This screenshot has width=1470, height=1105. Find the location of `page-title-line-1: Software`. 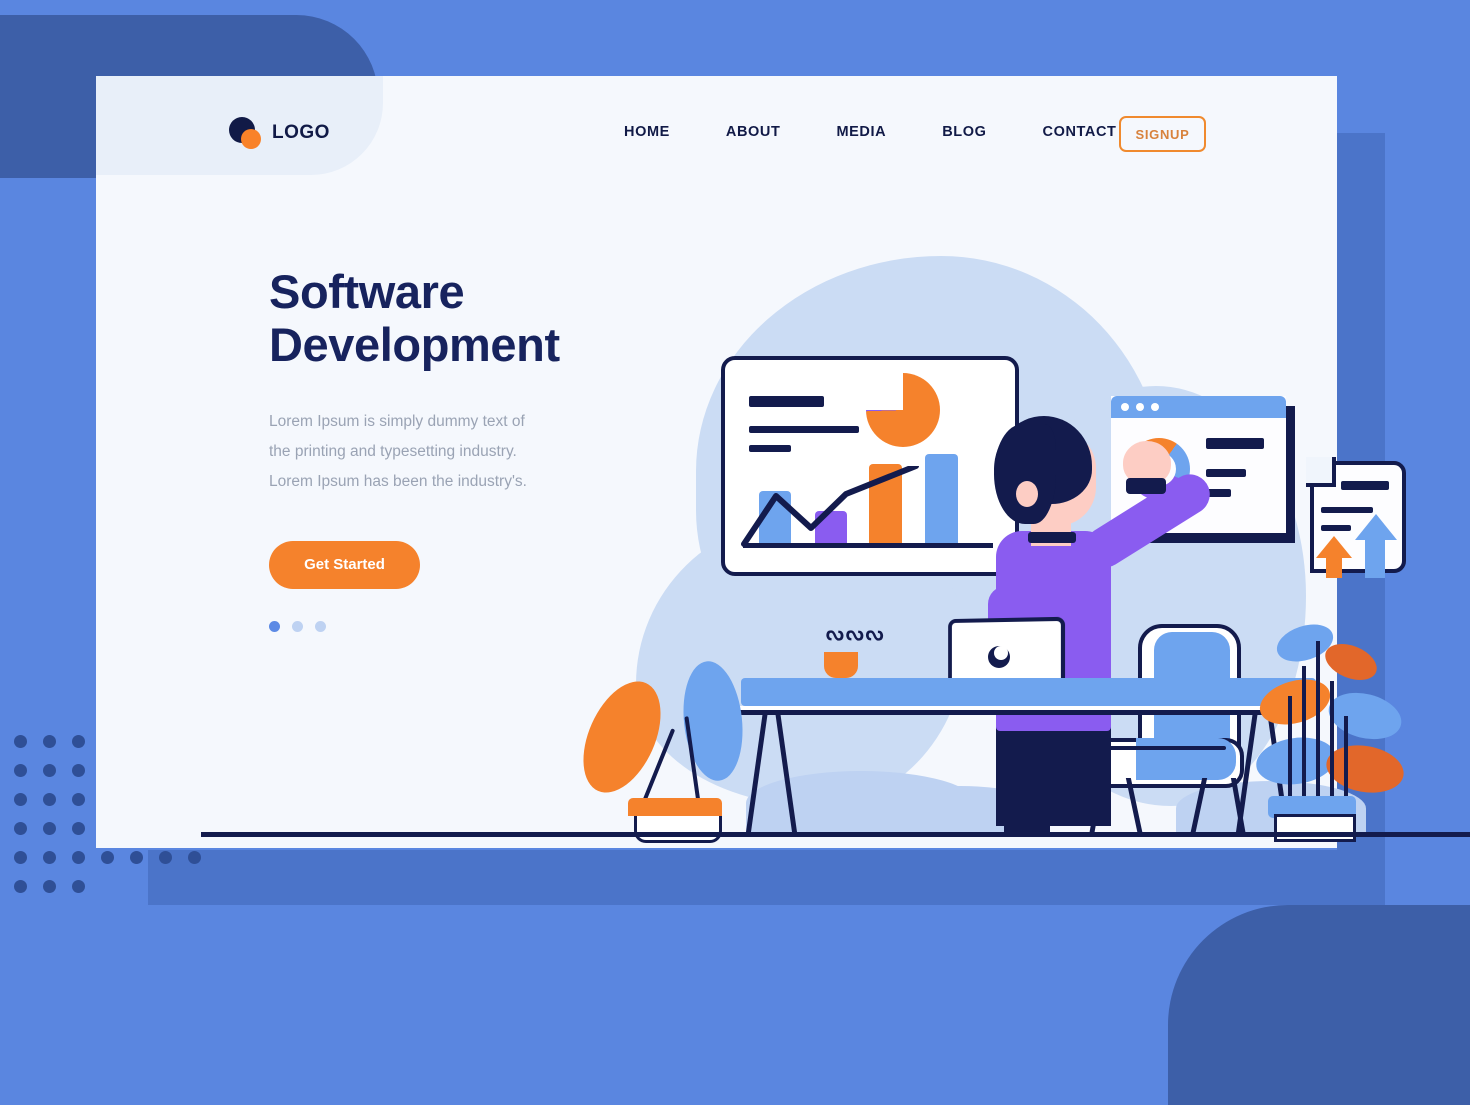

page-title-line-1: Software is located at coordinates (367, 291).